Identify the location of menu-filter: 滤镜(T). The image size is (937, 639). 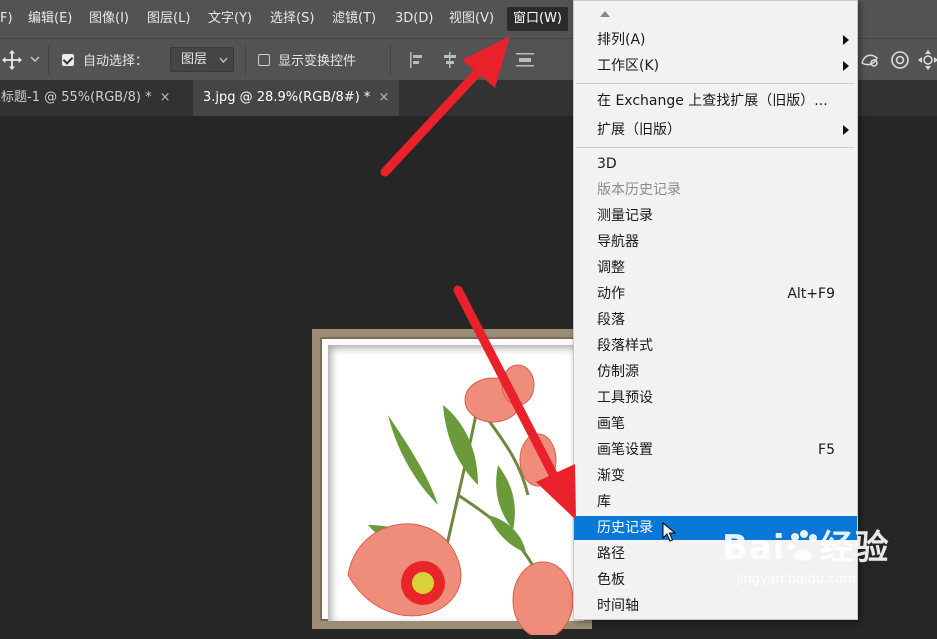
(354, 19).